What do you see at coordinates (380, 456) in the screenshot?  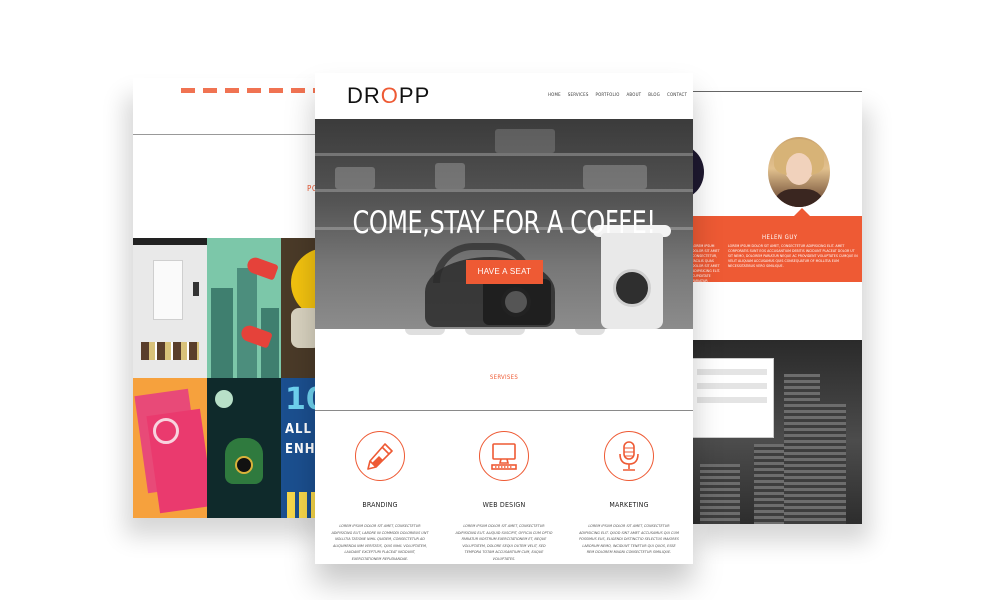 I see `pencil-icon` at bounding box center [380, 456].